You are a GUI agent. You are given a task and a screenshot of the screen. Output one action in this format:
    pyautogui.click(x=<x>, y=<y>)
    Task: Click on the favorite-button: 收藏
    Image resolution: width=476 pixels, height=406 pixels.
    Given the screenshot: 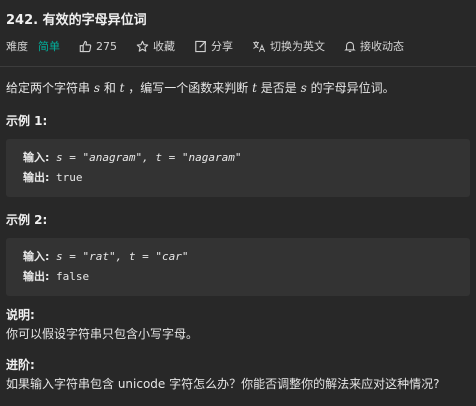 What is the action you would take?
    pyautogui.click(x=155, y=46)
    